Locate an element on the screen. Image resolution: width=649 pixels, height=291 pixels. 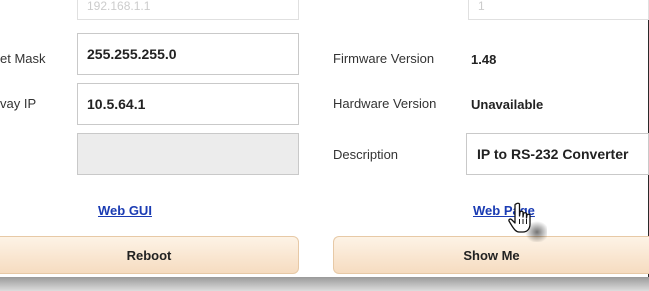
reboot-button: Reboot is located at coordinates (149, 255).